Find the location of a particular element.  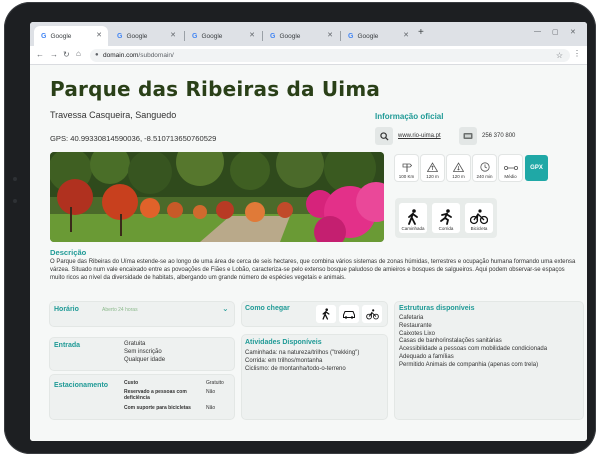

stat-label: 240 min is located at coordinates (484, 176).